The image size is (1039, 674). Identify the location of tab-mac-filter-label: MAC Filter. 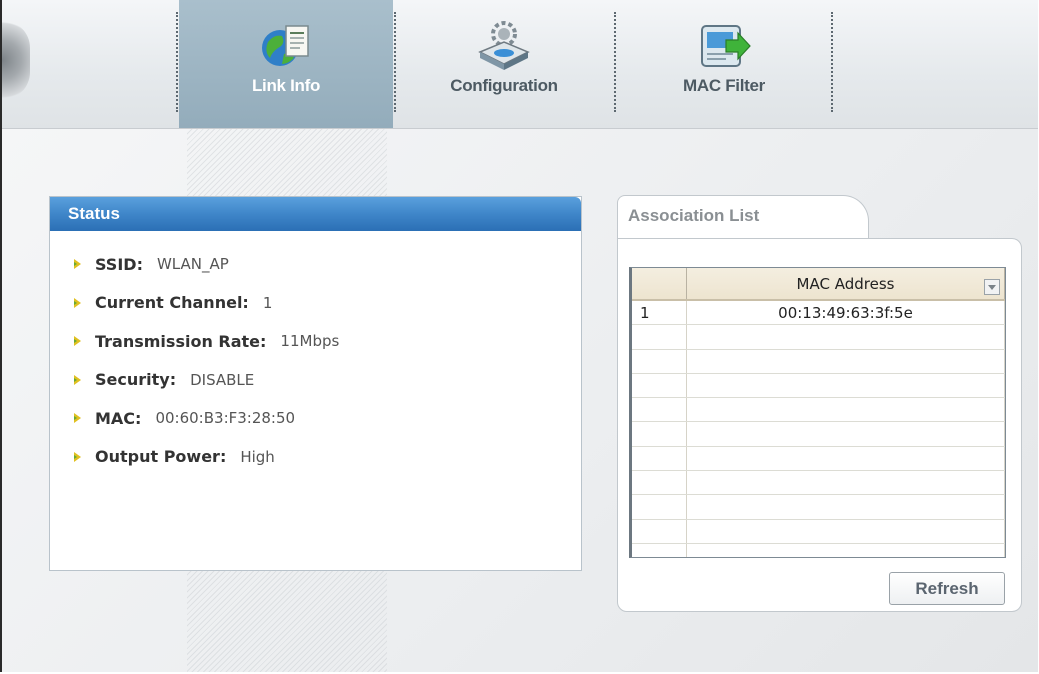
(723, 85).